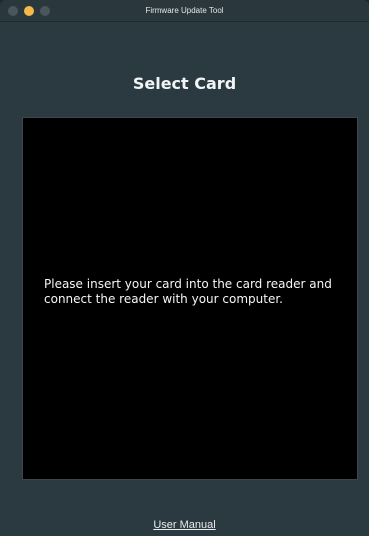 The image size is (369, 536). Describe the element at coordinates (184, 525) in the screenshot. I see `user-manual-link: User Manual` at that location.